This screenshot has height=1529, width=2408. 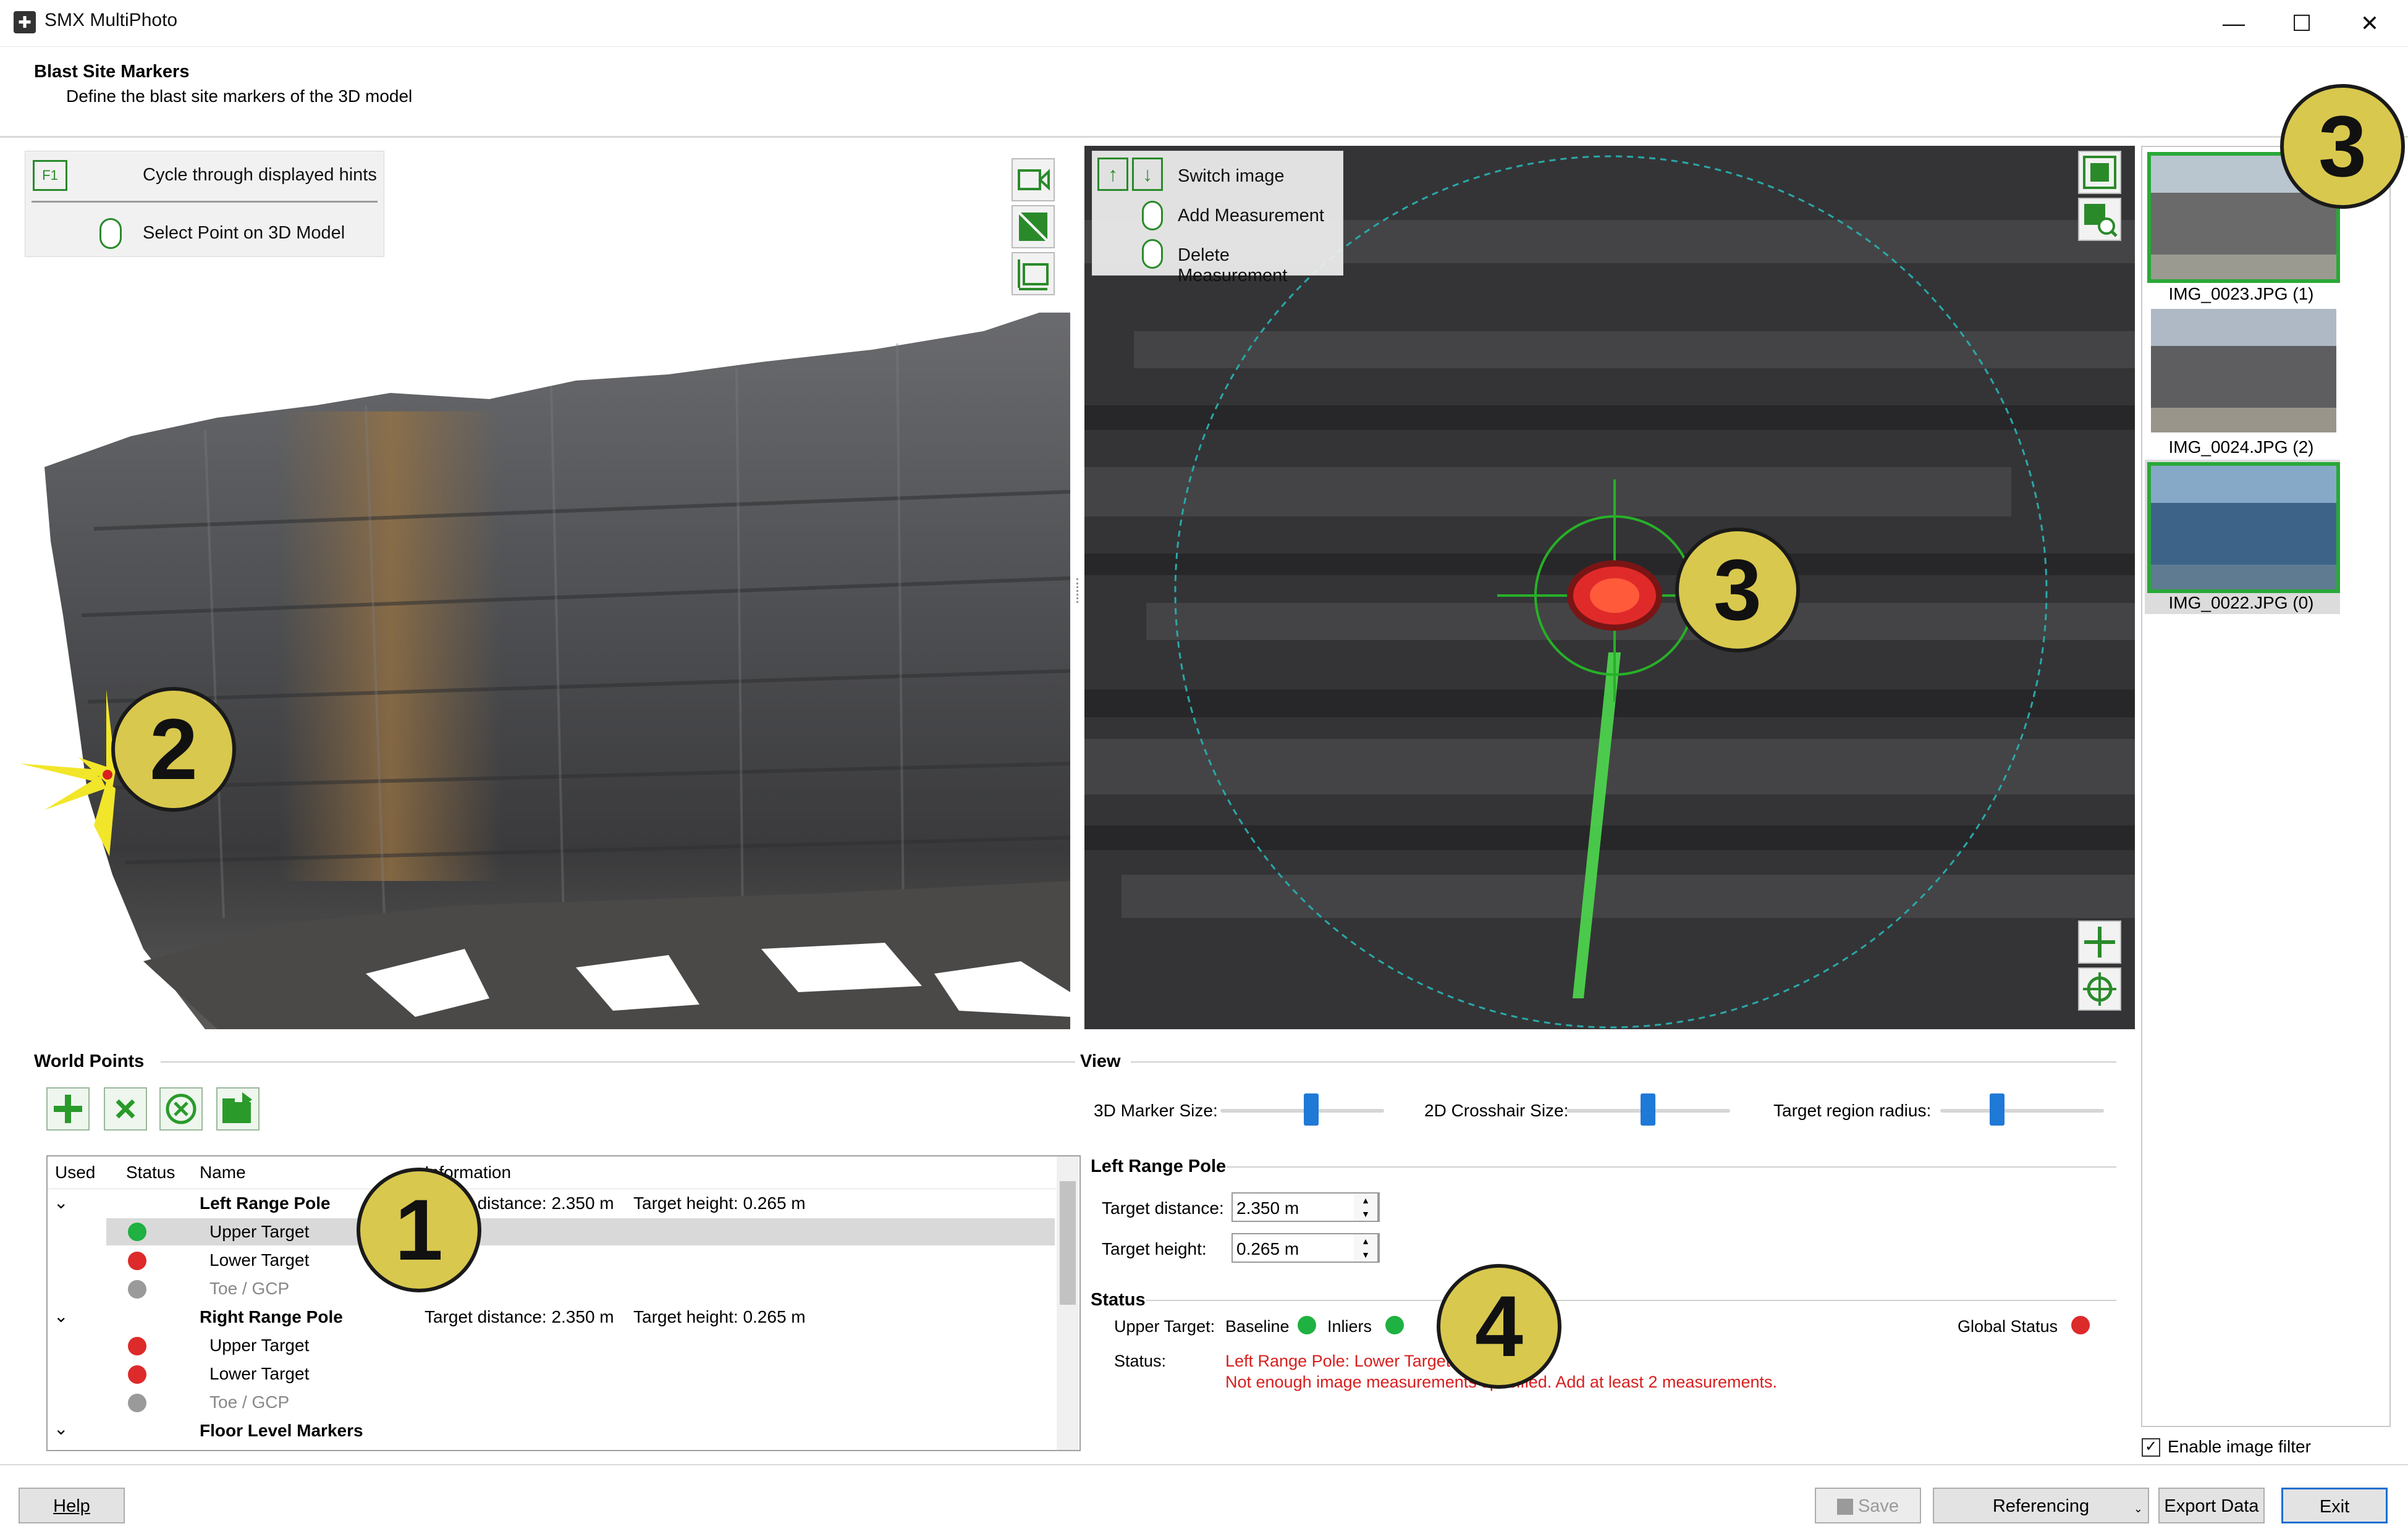 What do you see at coordinates (2241, 602) in the screenshot?
I see `thumbnail-3-label: IMG_0022.JPG (0)` at bounding box center [2241, 602].